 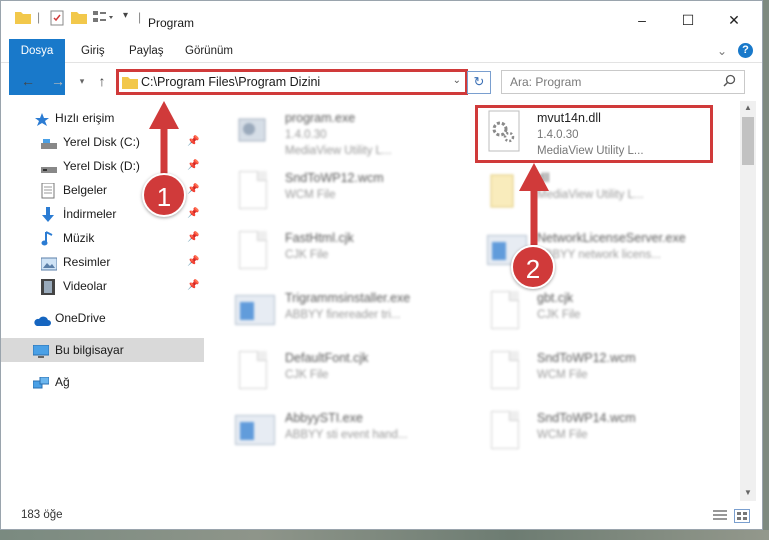 I want to click on annotation-arrows, so click(x=349, y=173).